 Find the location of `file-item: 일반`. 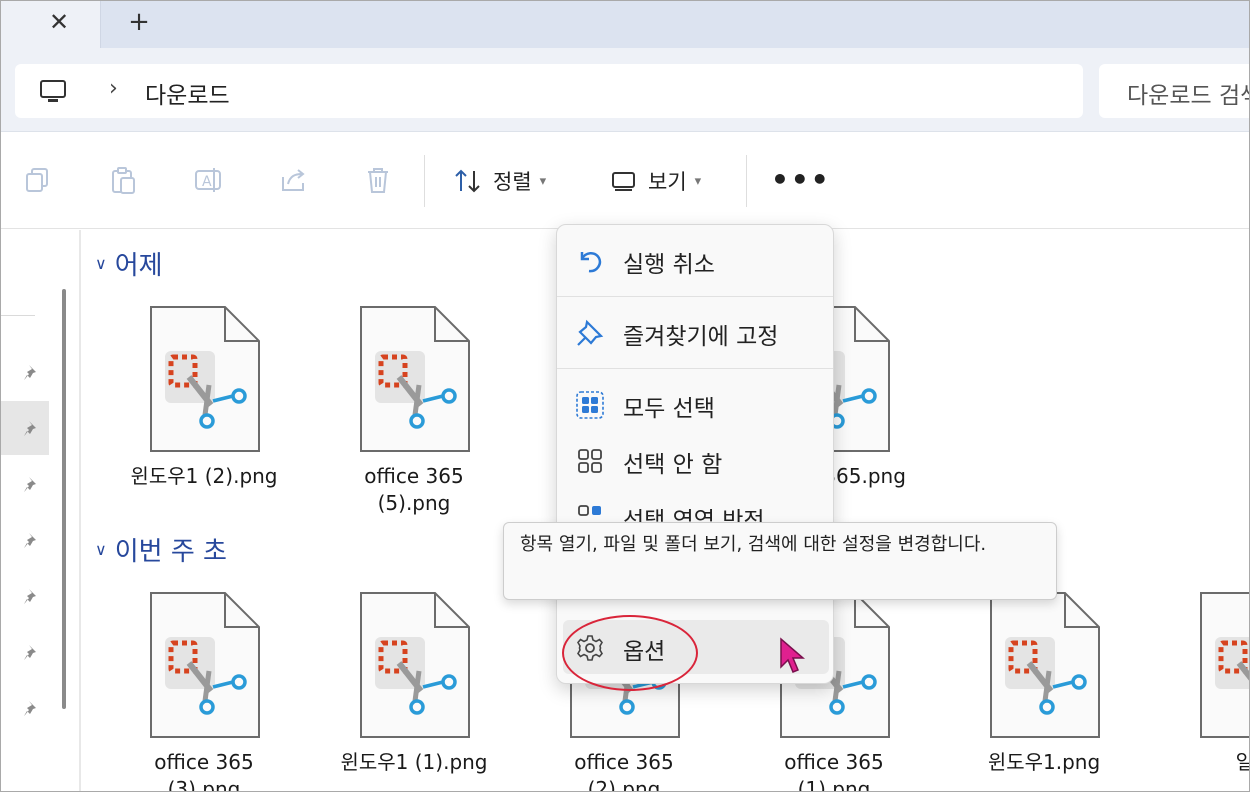

file-item: 일반 is located at coordinates (1214, 691).